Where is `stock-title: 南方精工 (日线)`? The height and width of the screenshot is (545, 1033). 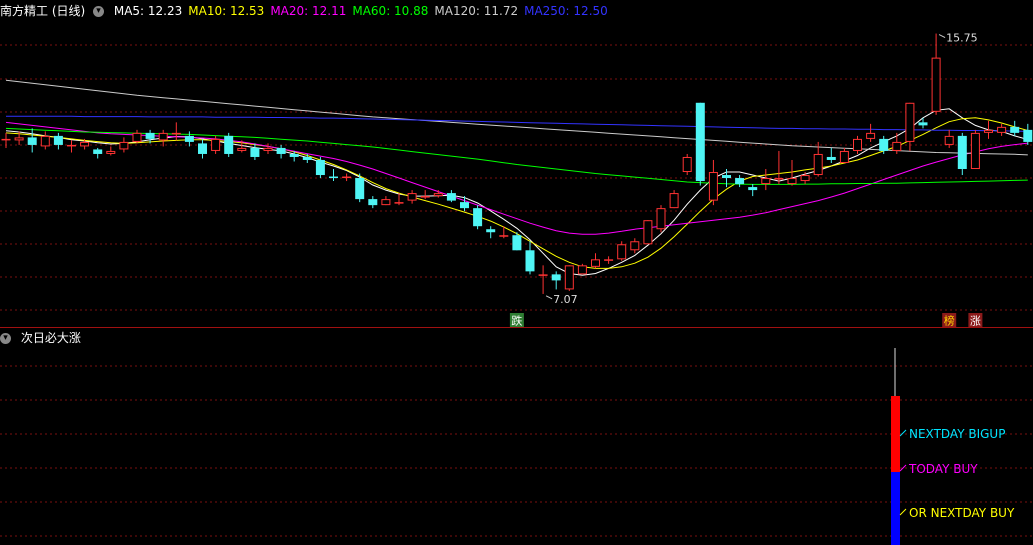
stock-title: 南方精工 (日线) is located at coordinates (43, 11).